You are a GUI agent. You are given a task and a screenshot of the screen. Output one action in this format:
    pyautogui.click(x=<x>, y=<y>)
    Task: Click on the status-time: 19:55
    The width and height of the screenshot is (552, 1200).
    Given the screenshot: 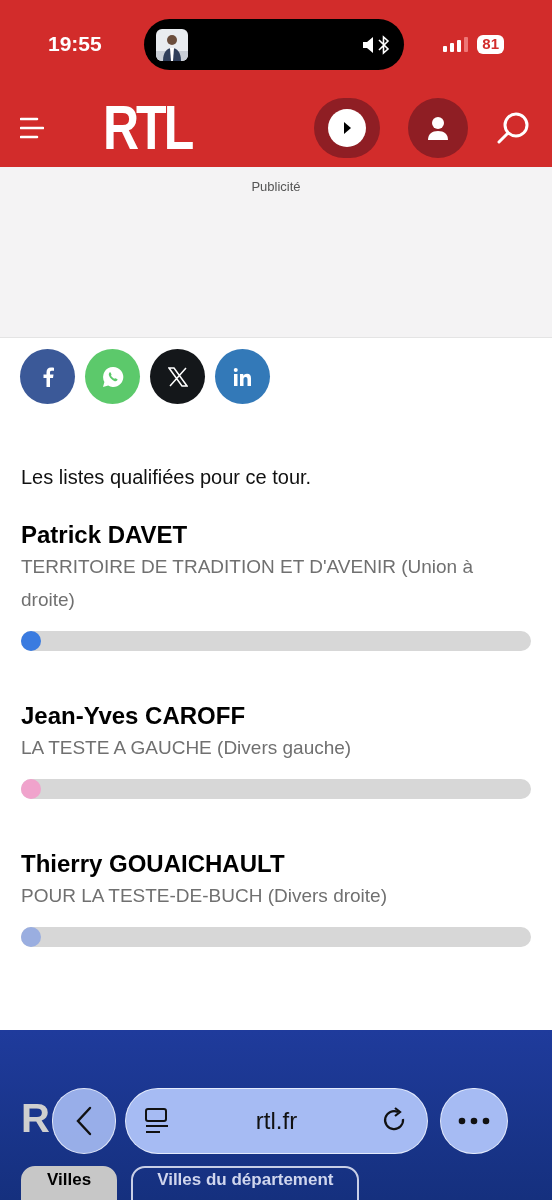 What is the action you would take?
    pyautogui.click(x=75, y=44)
    